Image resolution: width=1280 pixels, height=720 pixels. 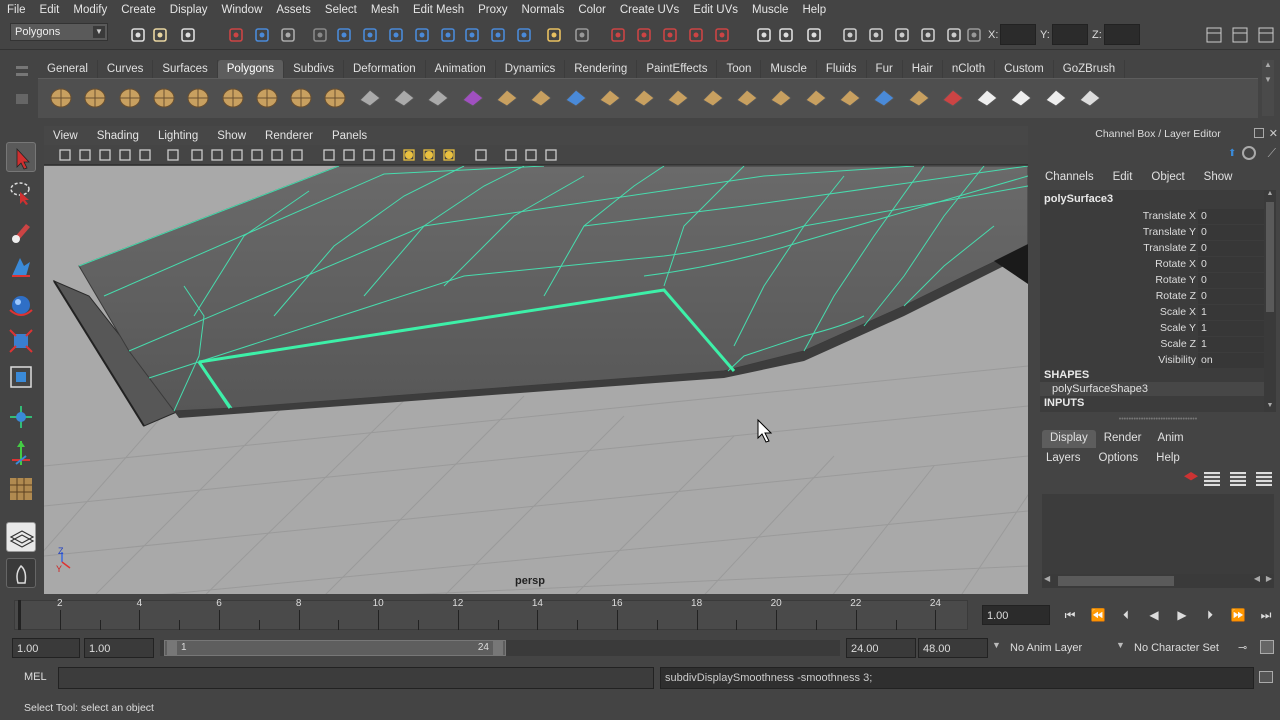 I want to click on save-scene-icon, so click(x=188, y=35).